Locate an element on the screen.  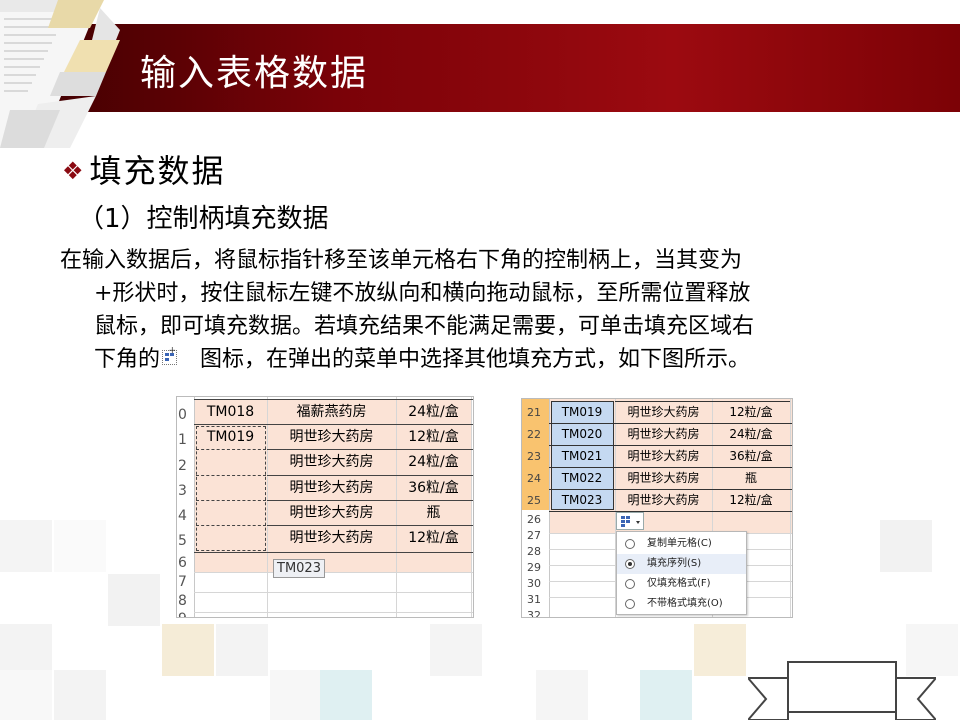
code-cell: TM021 is located at coordinates (582, 456).